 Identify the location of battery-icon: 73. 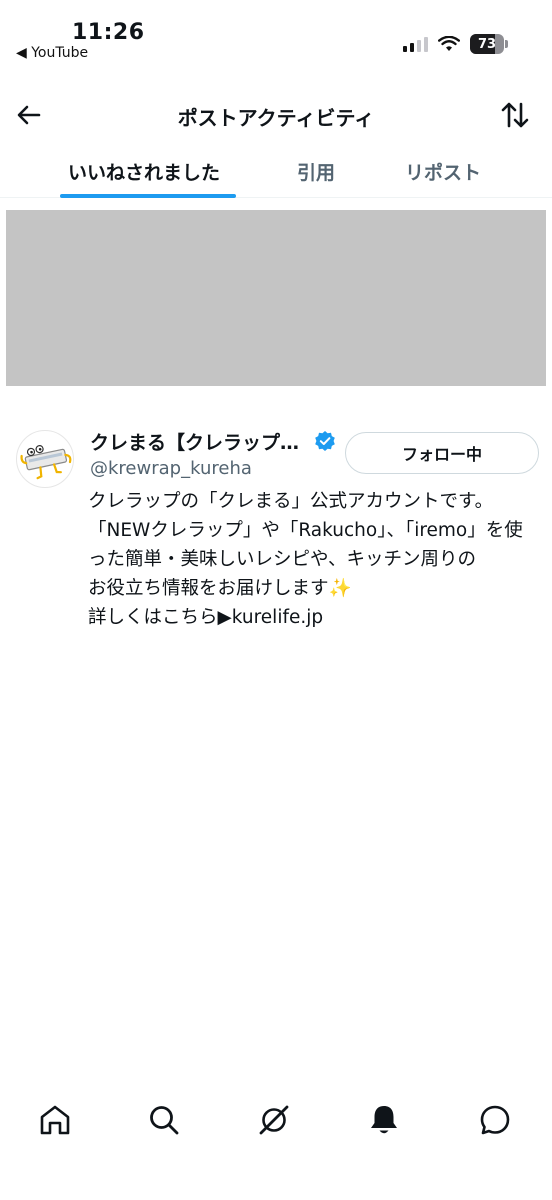
(489, 44).